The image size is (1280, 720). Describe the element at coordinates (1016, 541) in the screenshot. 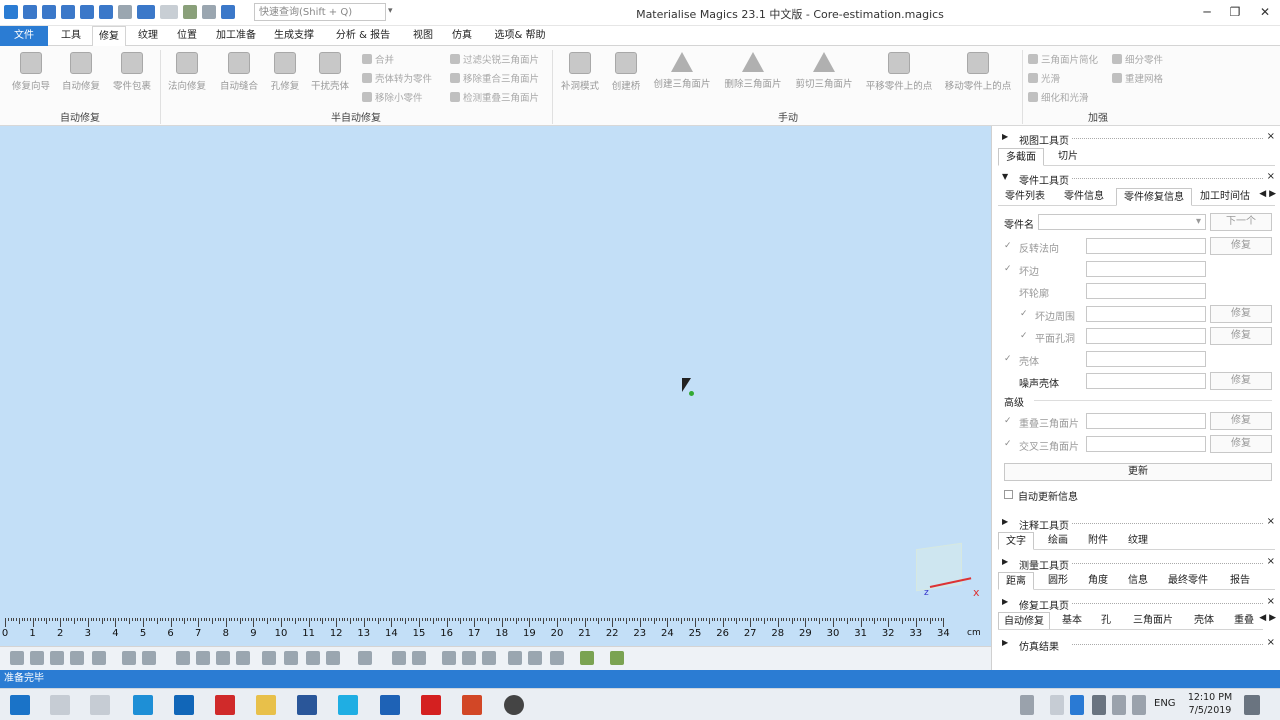

I see `tab-text: 文字` at that location.